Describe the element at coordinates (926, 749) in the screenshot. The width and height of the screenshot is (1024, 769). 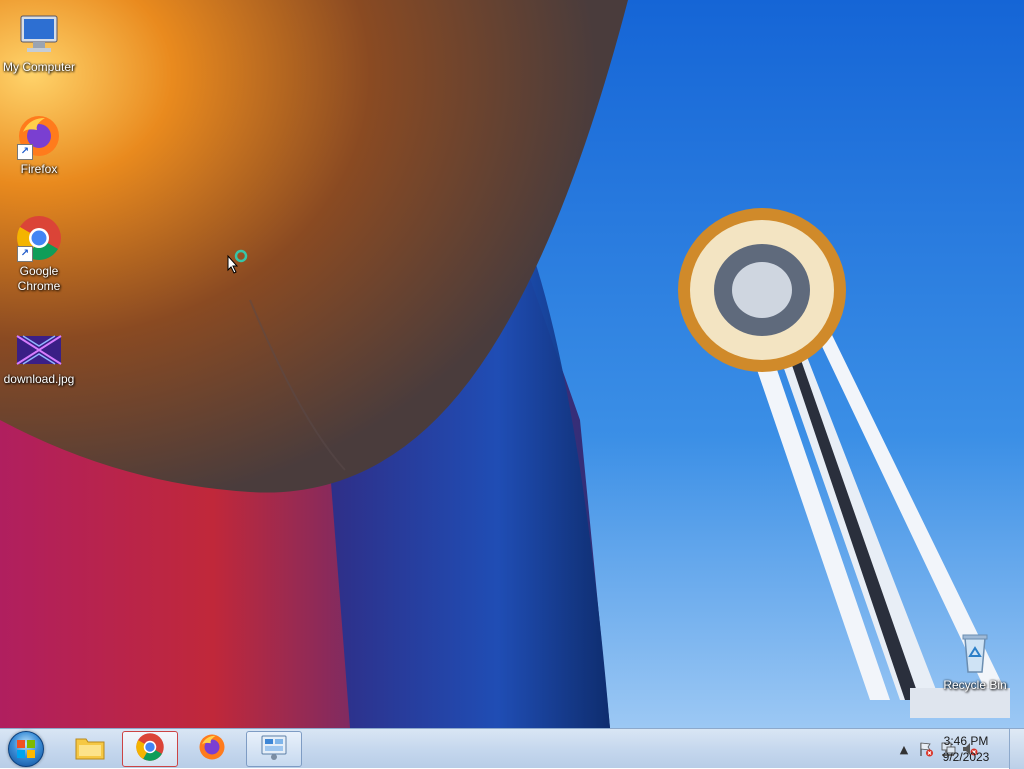
I see `action-center-flag-icon` at that location.